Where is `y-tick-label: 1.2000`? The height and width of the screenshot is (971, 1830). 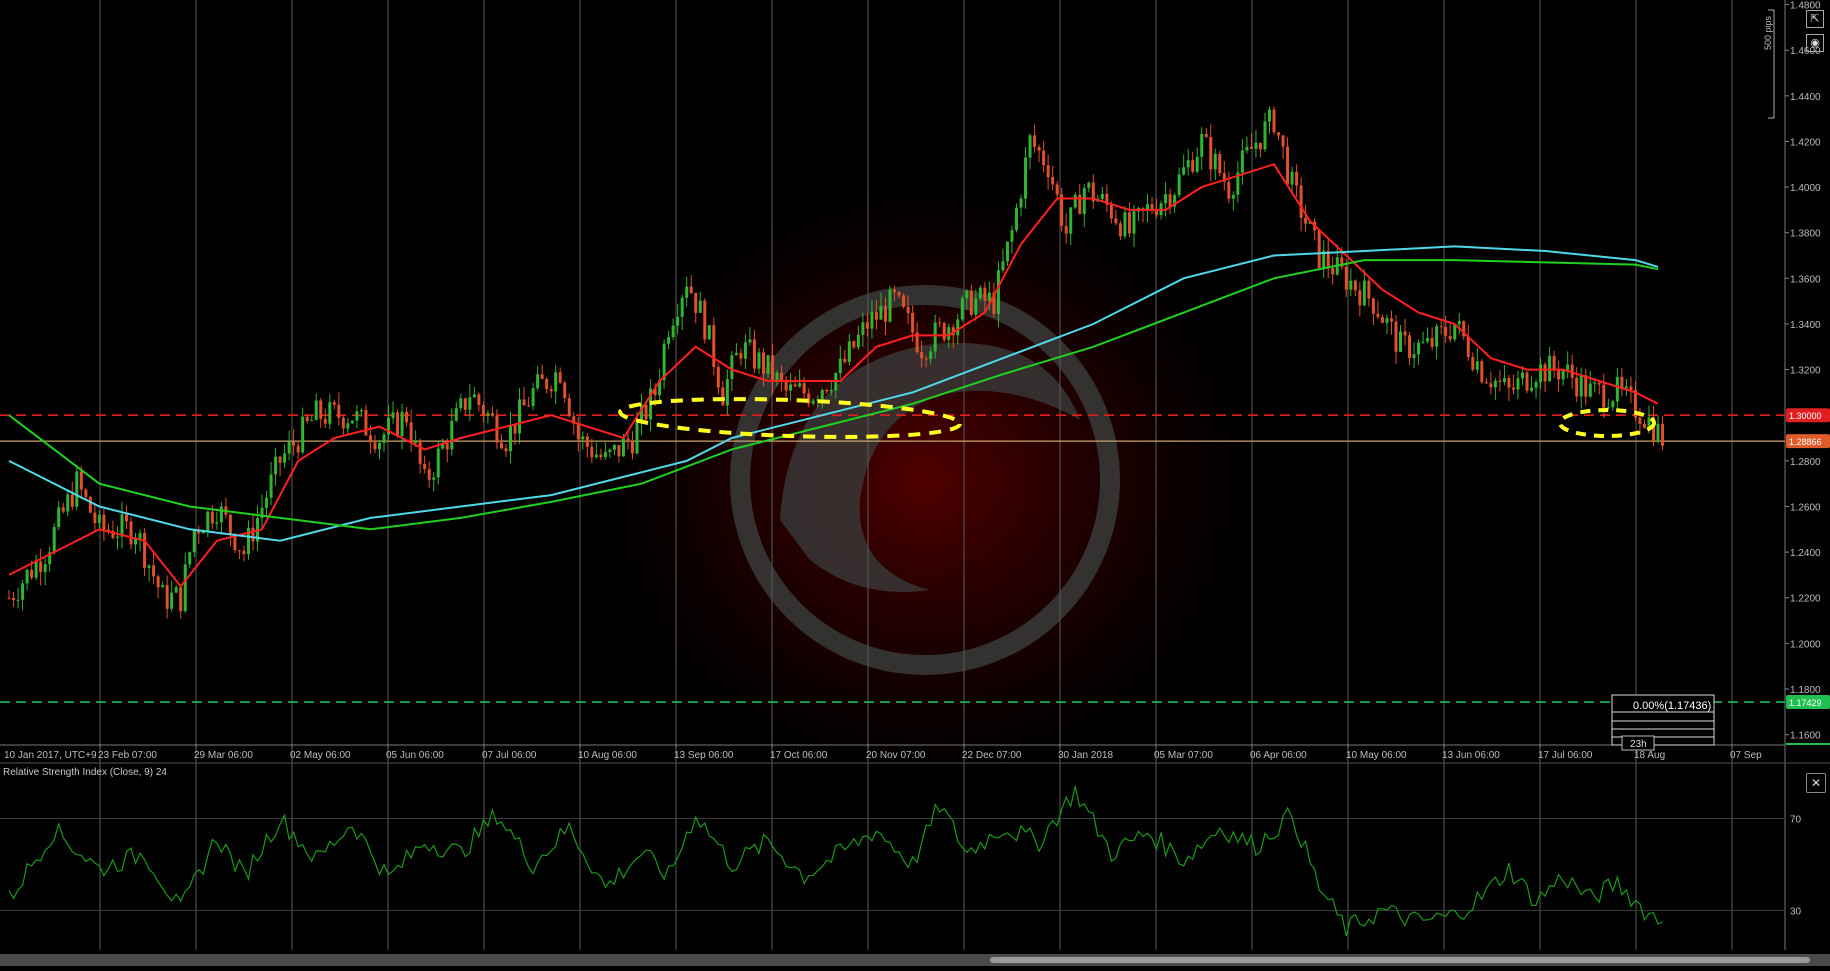 y-tick-label: 1.2000 is located at coordinates (1805, 644).